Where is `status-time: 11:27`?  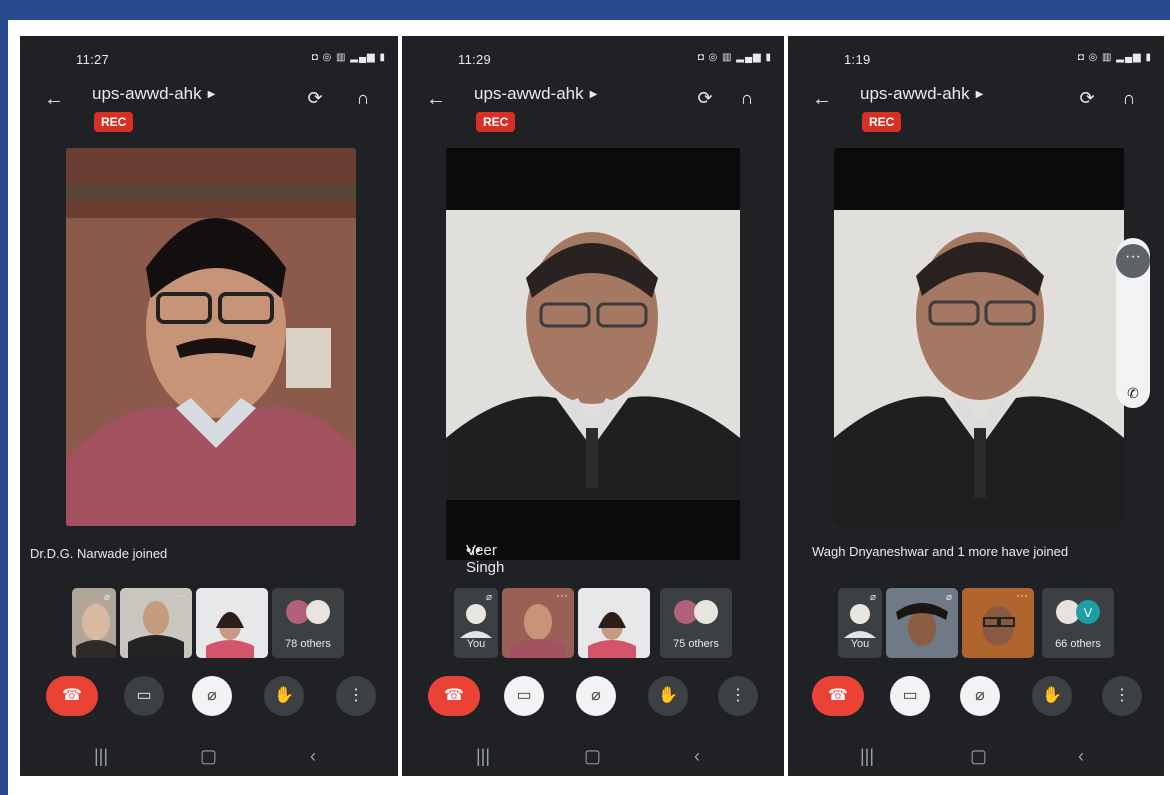
status-time: 11:27 is located at coordinates (93, 59).